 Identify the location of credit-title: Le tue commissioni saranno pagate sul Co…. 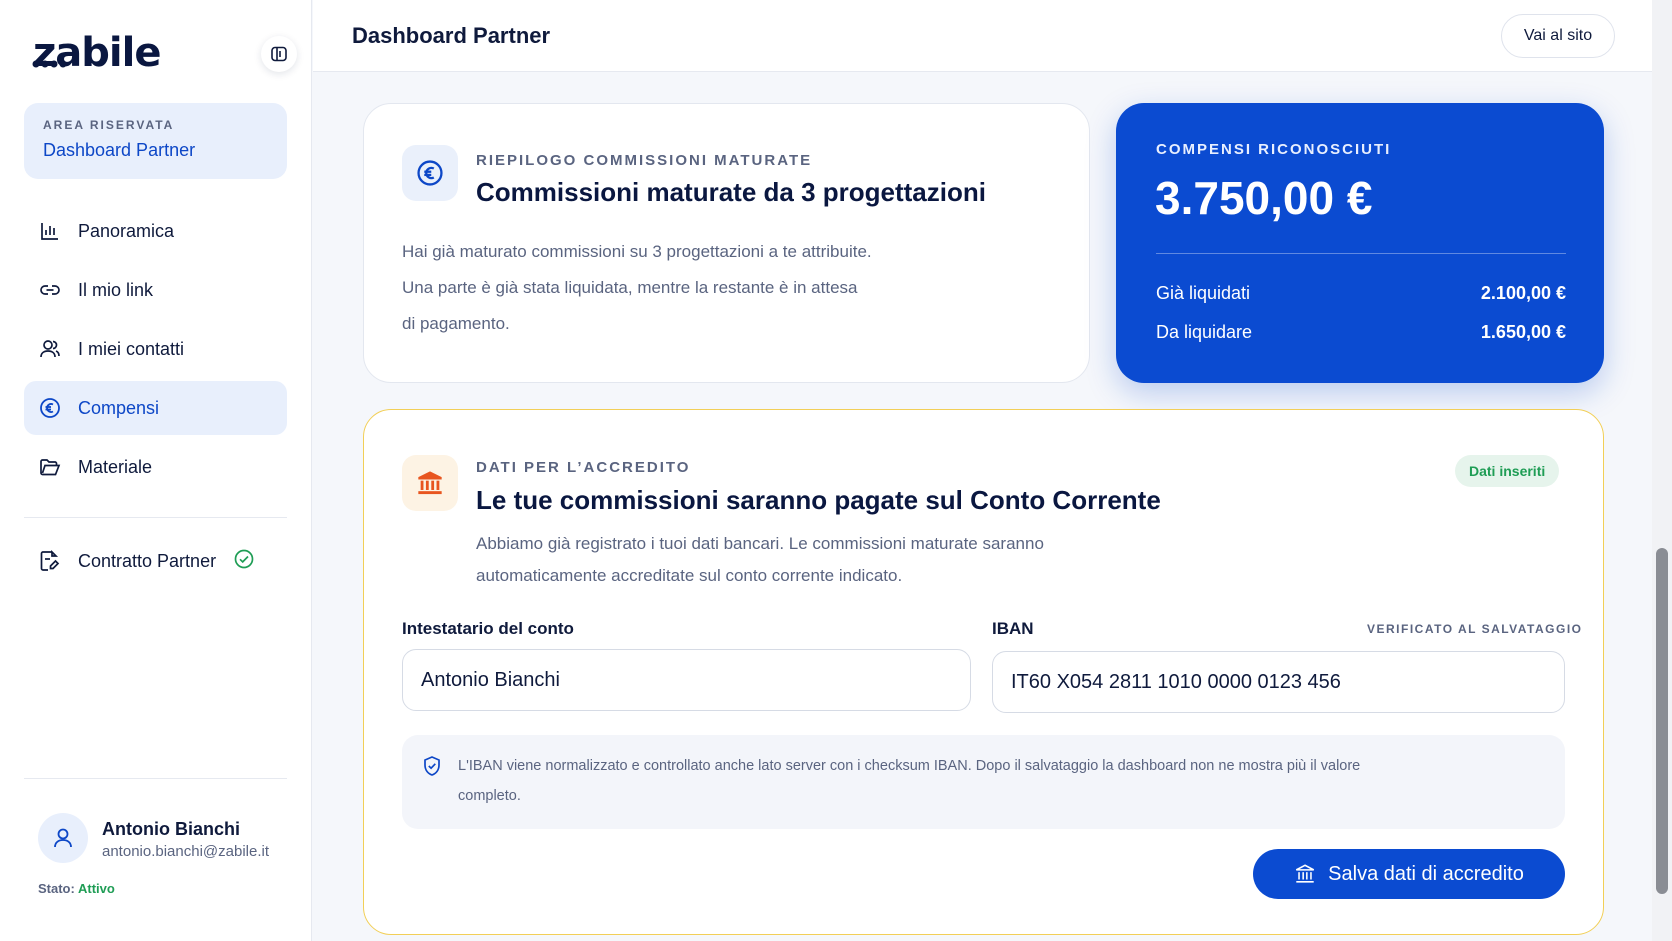
(818, 500).